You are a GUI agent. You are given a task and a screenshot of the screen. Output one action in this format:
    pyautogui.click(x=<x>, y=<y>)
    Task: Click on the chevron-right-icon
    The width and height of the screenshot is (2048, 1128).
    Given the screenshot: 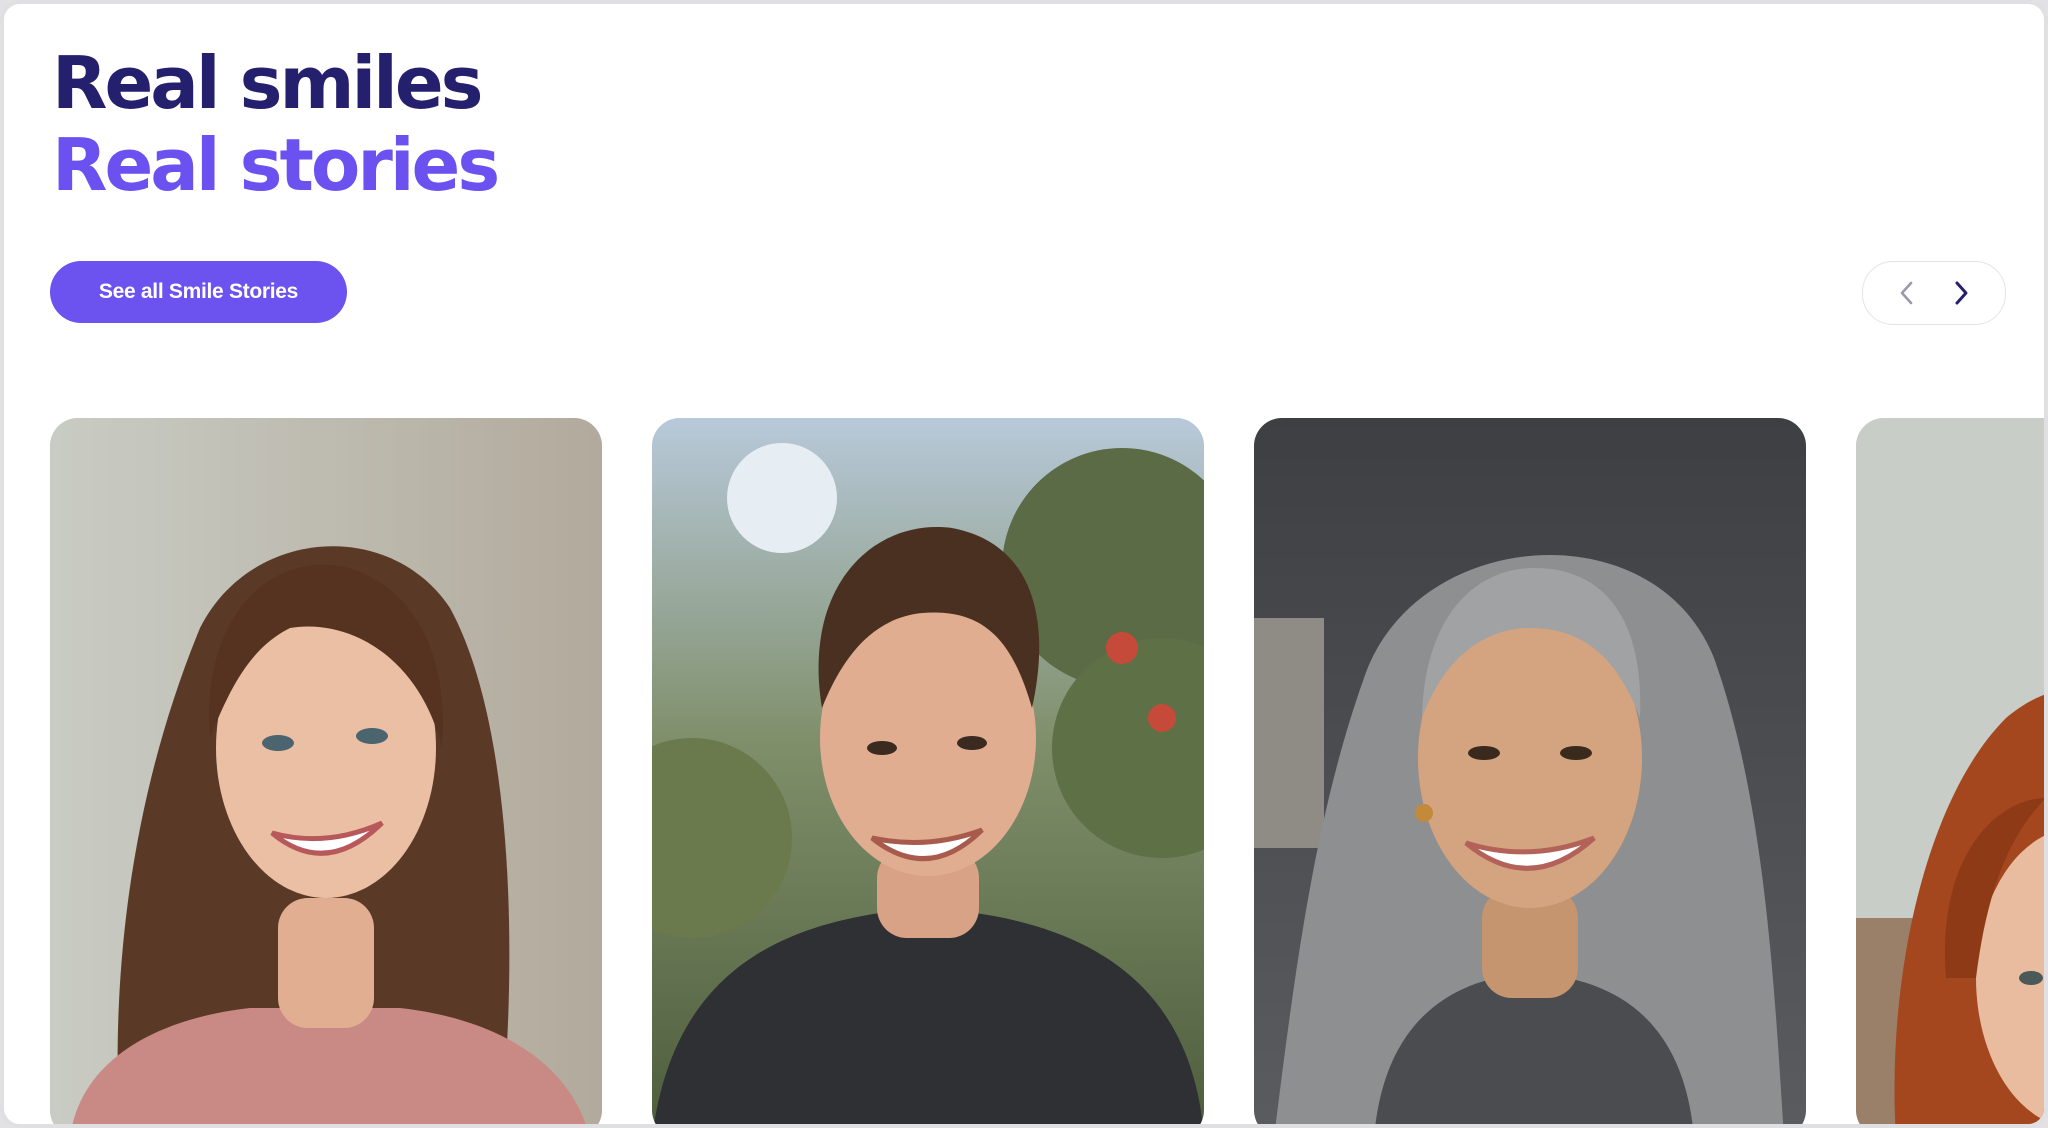 What is the action you would take?
    pyautogui.click(x=1961, y=293)
    